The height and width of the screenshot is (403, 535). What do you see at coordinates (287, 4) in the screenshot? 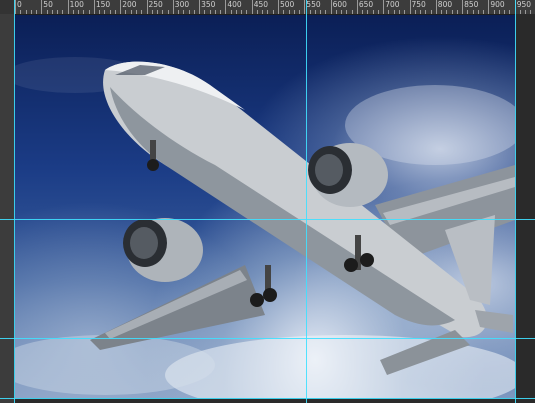
I see `ruler-label: 500` at bounding box center [287, 4].